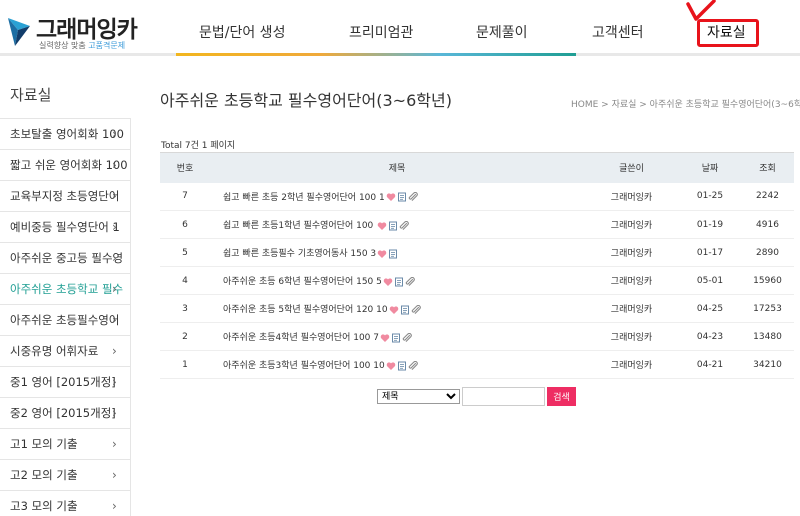 The width and height of the screenshot is (800, 516). What do you see at coordinates (767, 252) in the screenshot?
I see `row-views: 2890` at bounding box center [767, 252].